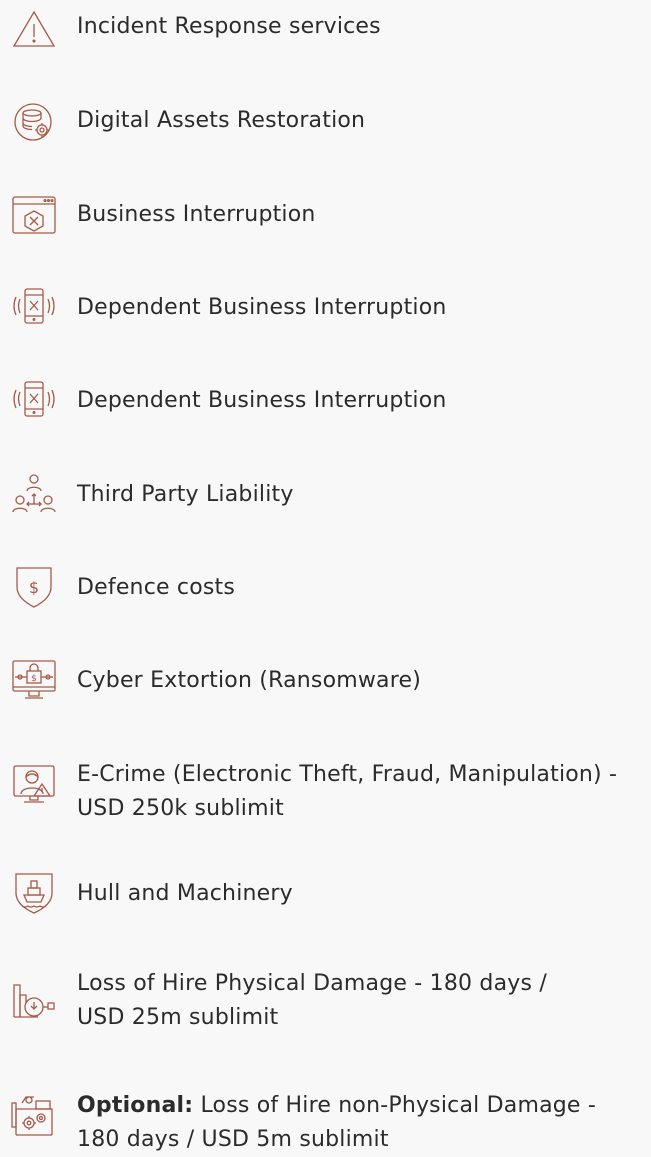  What do you see at coordinates (34, 1115) in the screenshot?
I see `machine-gears-icon` at bounding box center [34, 1115].